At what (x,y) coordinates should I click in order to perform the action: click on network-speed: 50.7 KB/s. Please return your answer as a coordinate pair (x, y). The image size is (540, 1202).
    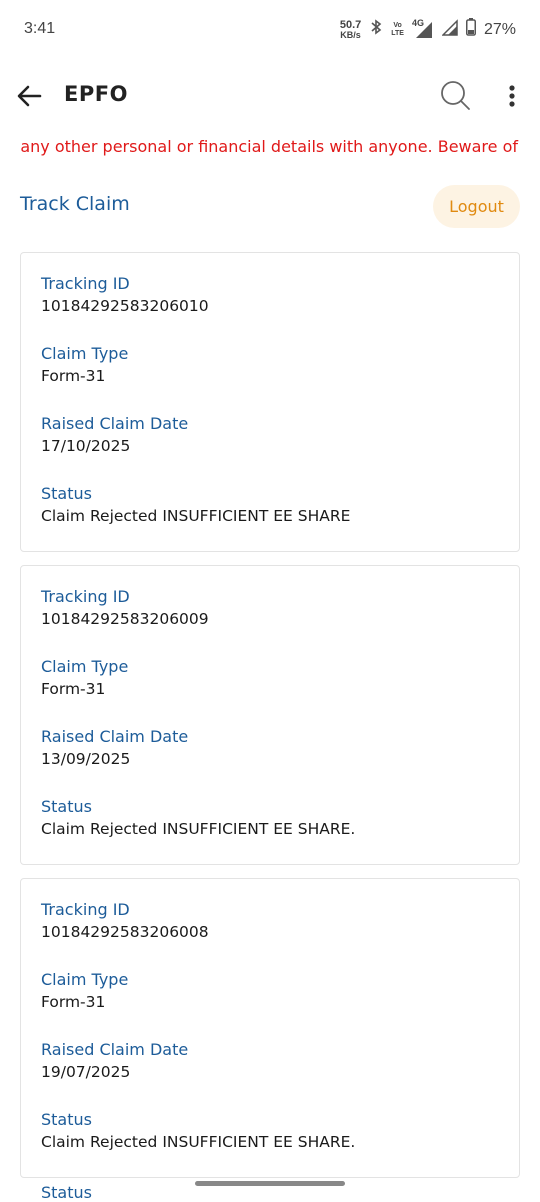
    Looking at the image, I should click on (350, 29).